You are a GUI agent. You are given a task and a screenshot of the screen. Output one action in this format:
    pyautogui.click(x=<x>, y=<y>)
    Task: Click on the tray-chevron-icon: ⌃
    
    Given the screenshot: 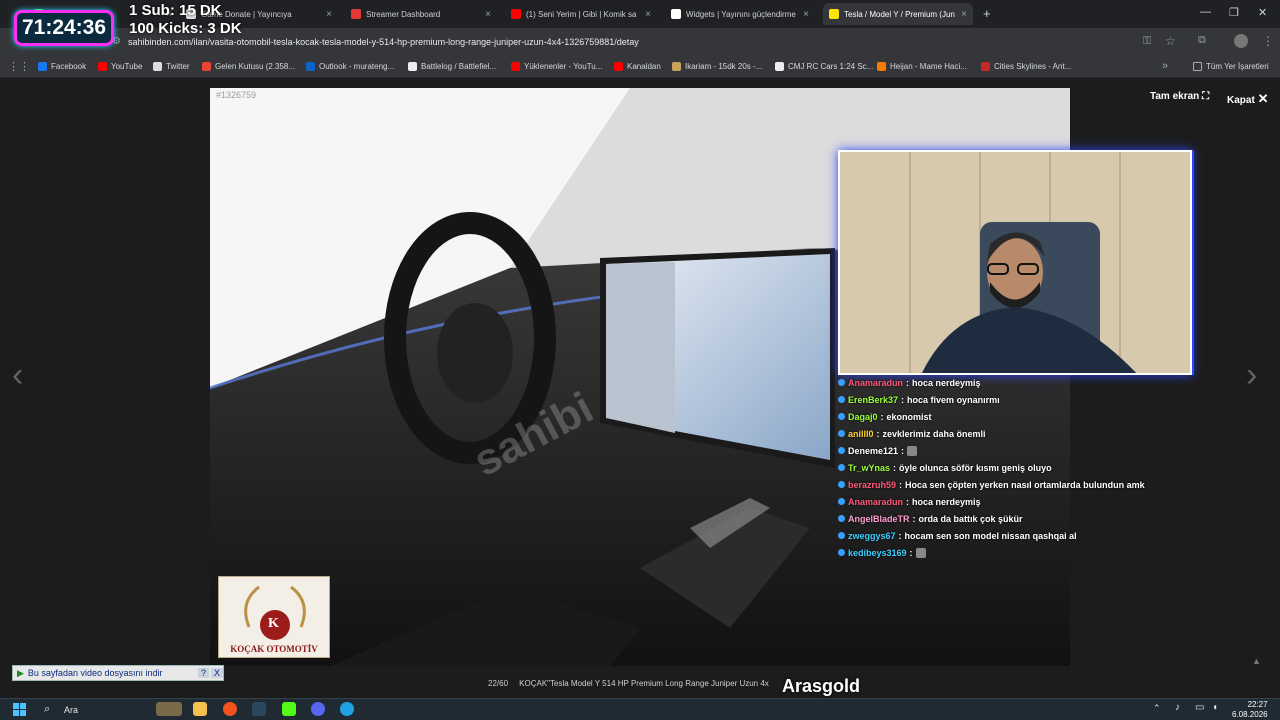 What is the action you would take?
    pyautogui.click(x=1157, y=708)
    